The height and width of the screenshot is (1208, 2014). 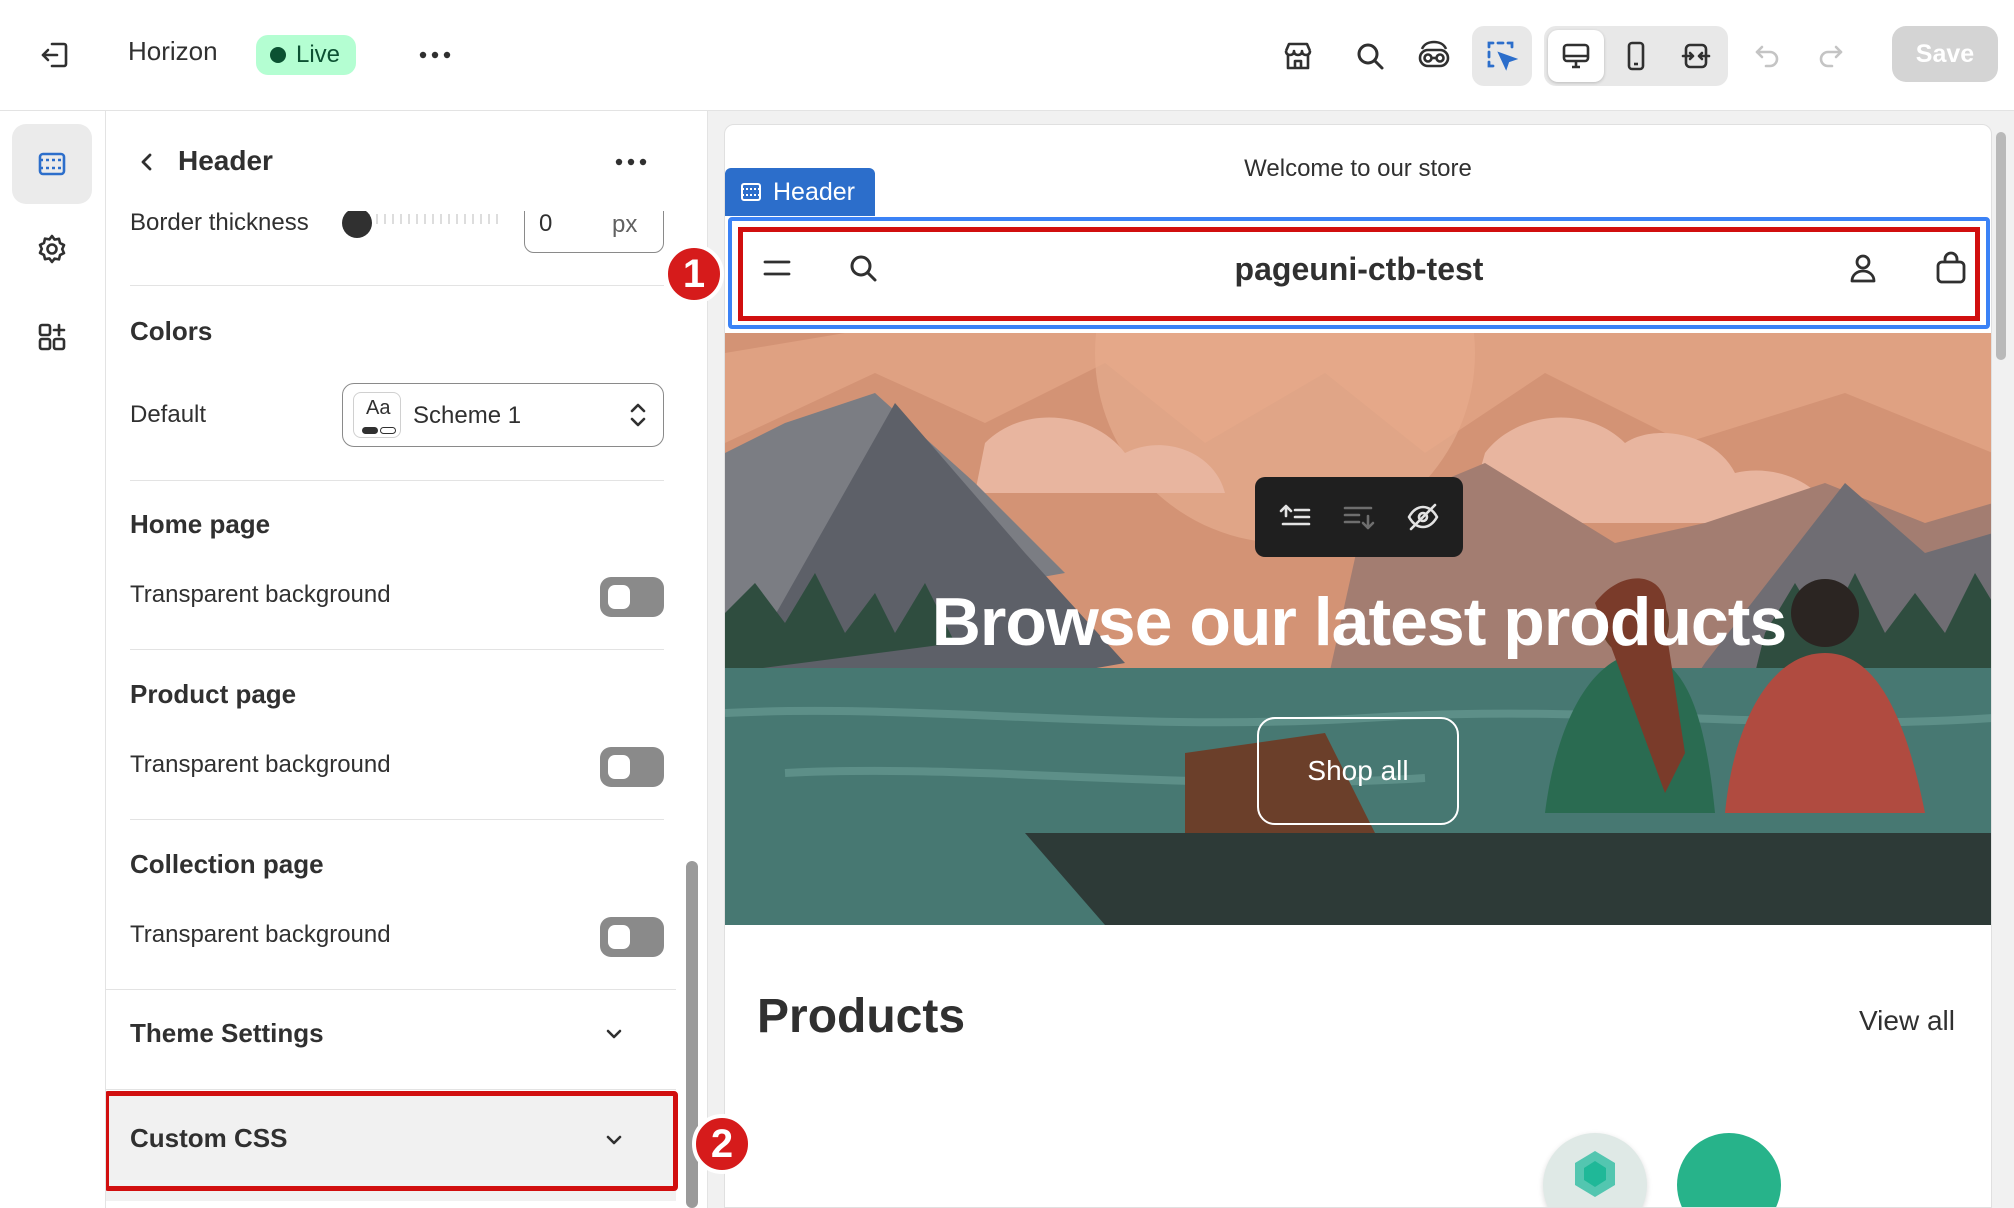 What do you see at coordinates (638, 417) in the screenshot?
I see `select-chevron-icon` at bounding box center [638, 417].